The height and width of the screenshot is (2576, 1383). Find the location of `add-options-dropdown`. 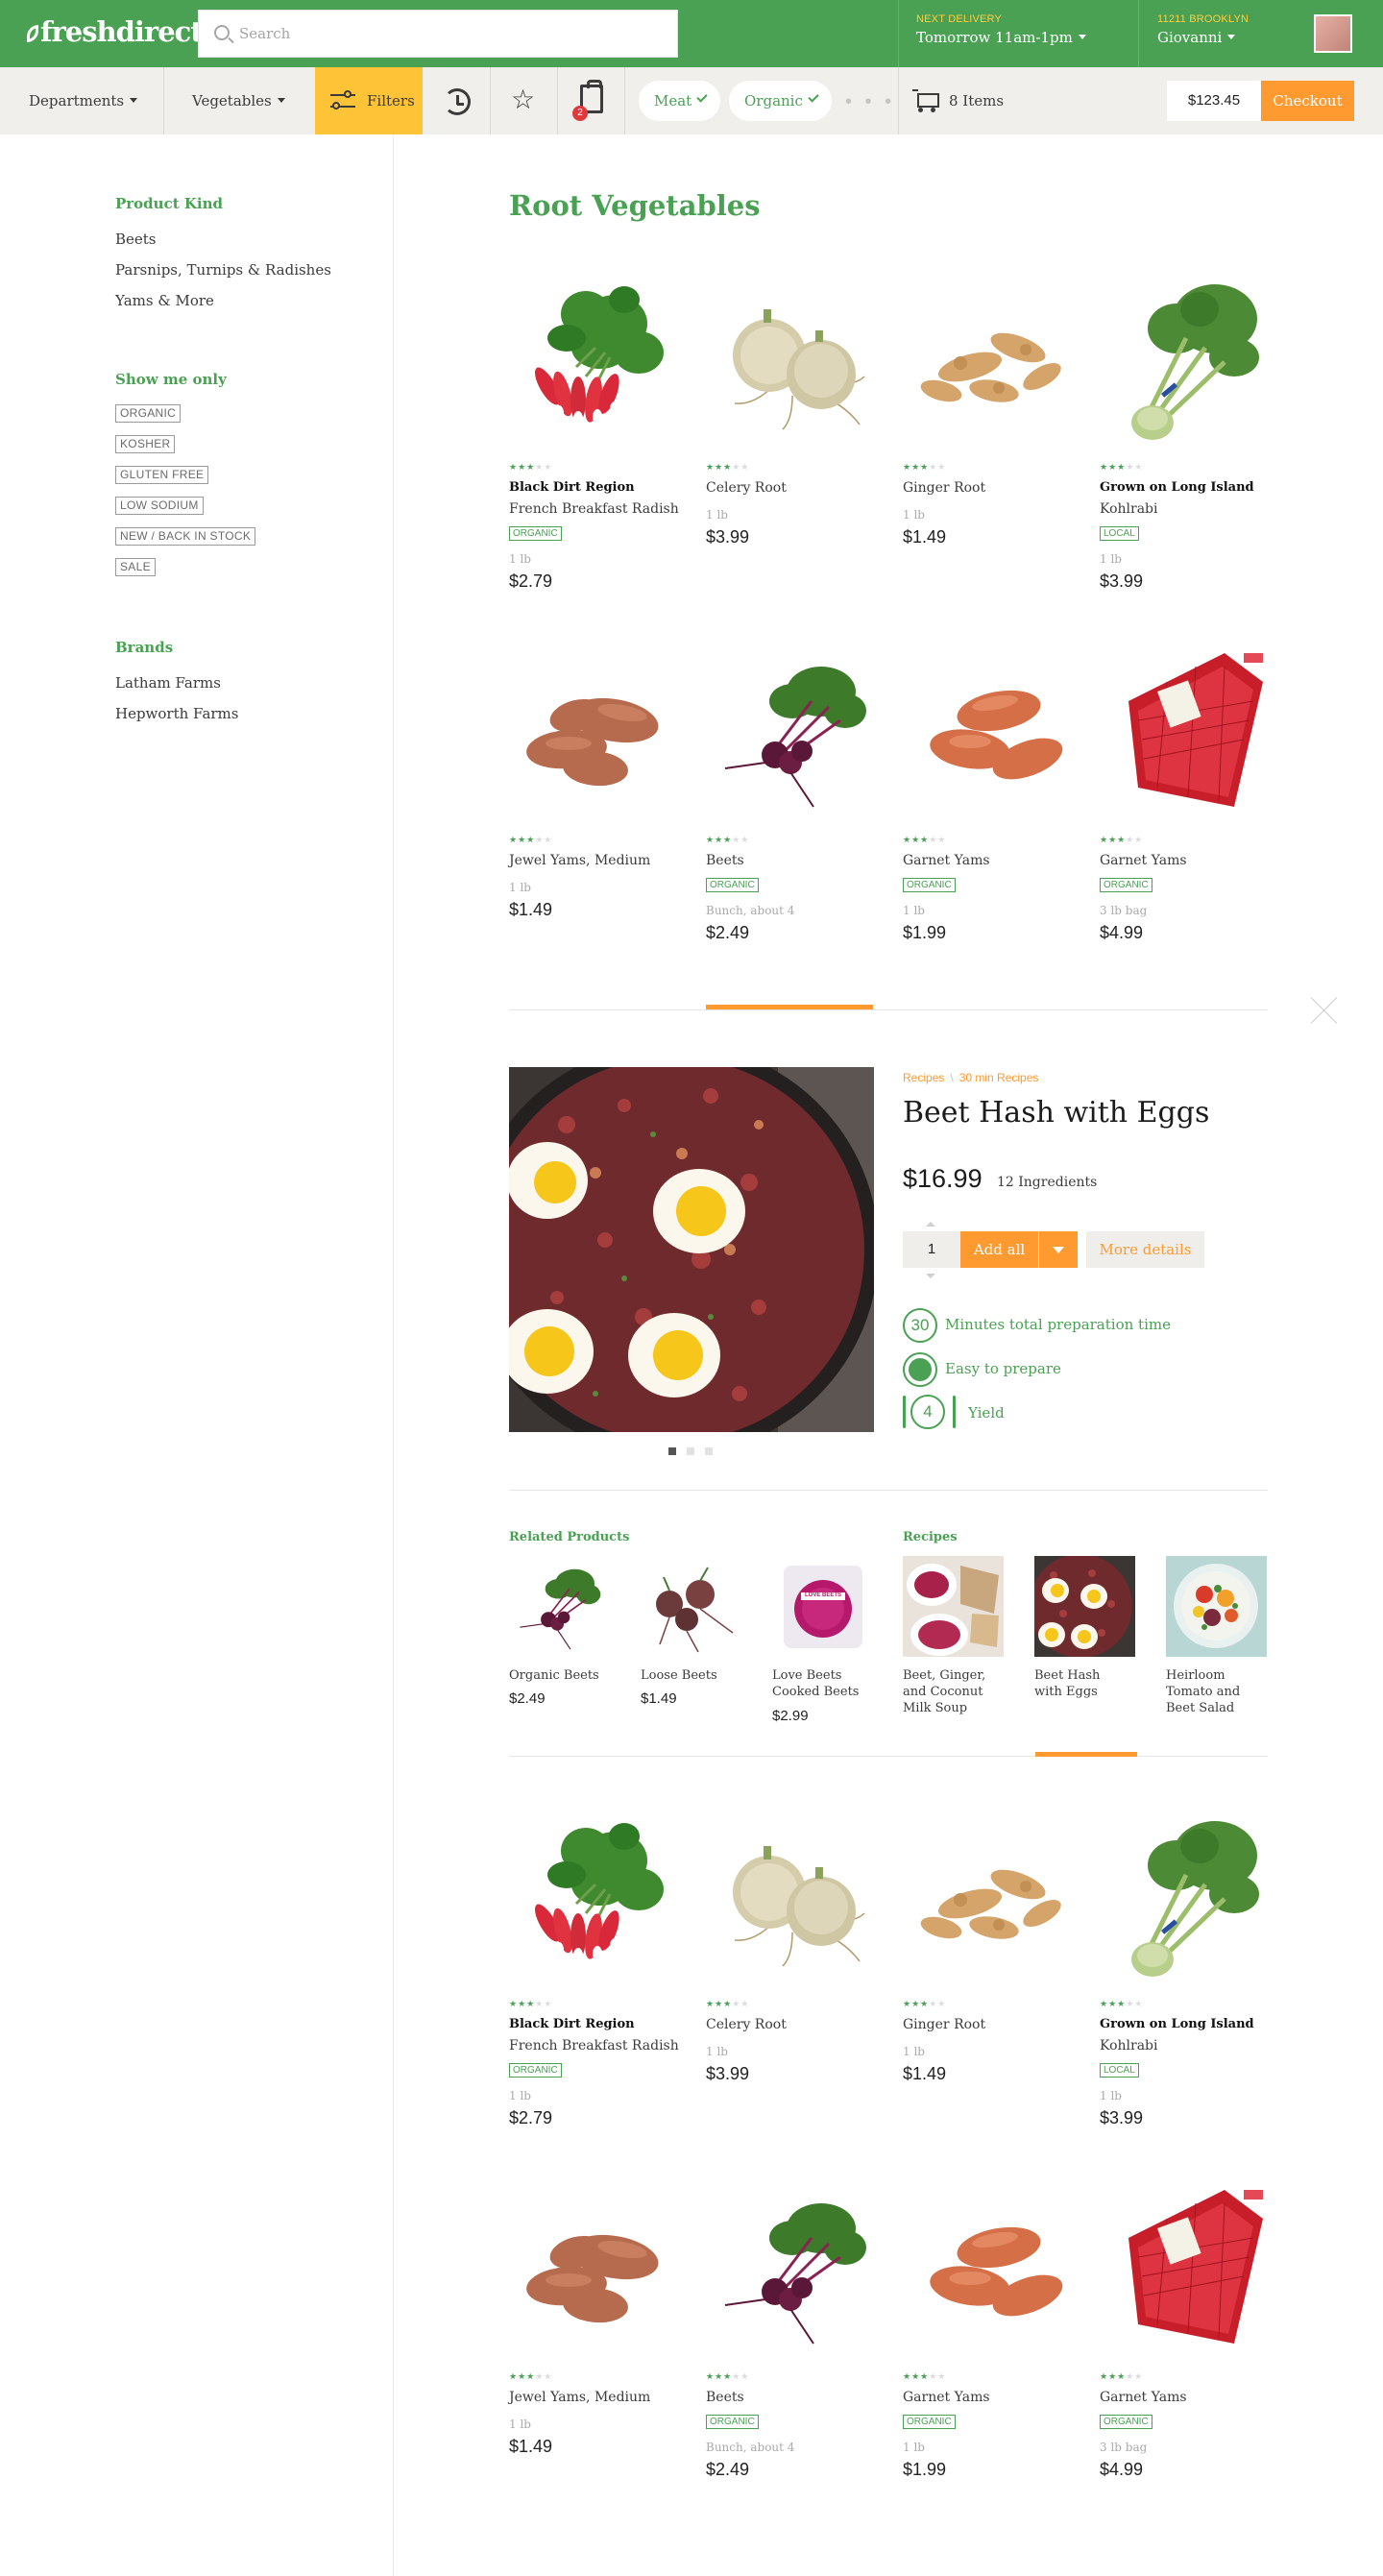

add-options-dropdown is located at coordinates (1058, 1249).